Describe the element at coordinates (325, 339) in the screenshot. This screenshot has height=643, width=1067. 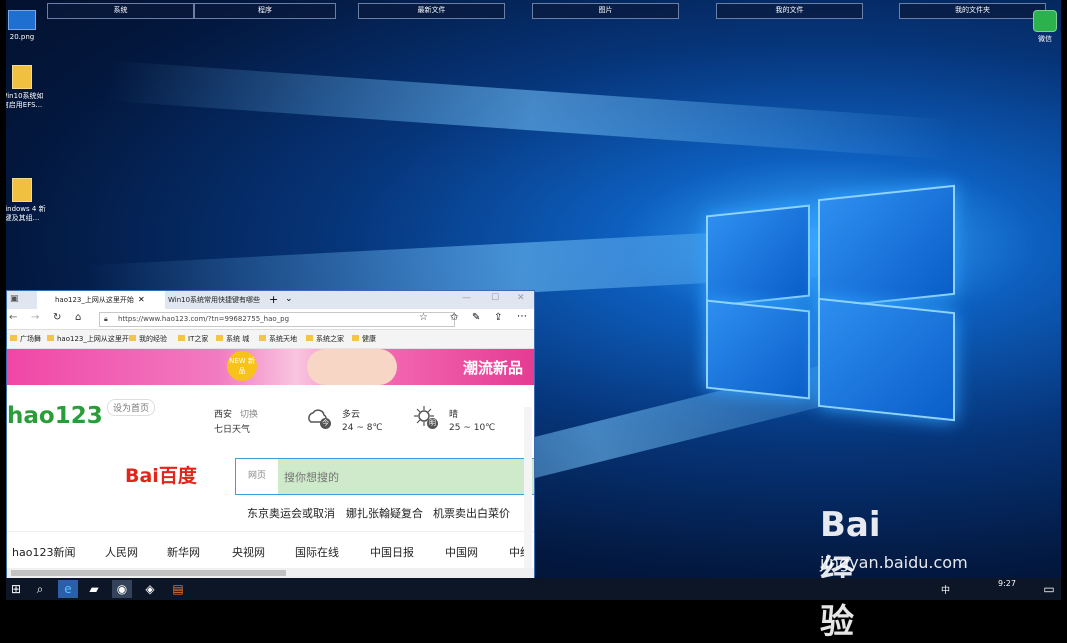
I see `favorite-item: 系统之家` at that location.